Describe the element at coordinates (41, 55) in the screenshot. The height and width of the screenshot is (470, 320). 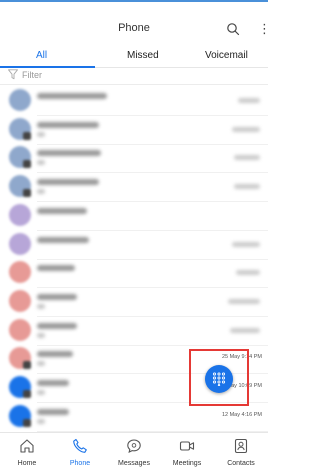
I see `tab-all: All` at that location.